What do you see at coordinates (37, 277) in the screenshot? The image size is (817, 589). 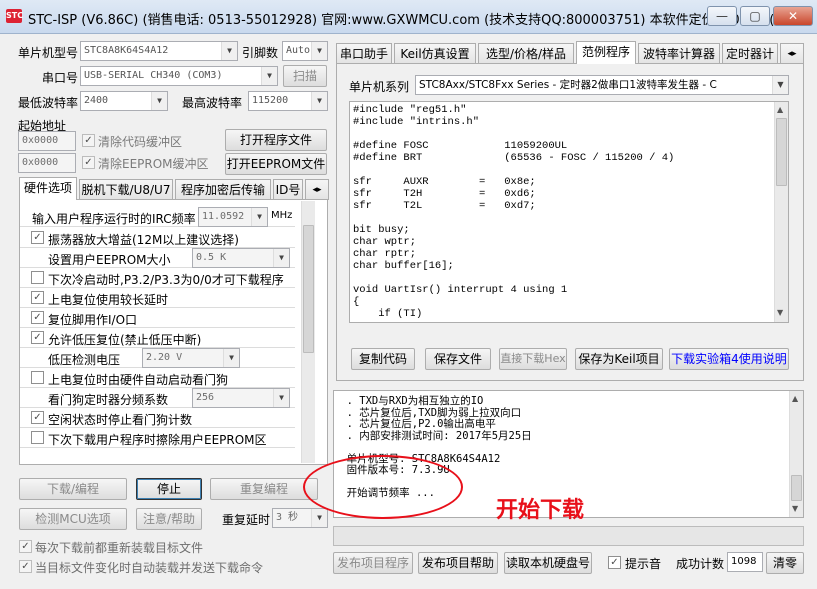 I see `cold-boot-checkbox` at bounding box center [37, 277].